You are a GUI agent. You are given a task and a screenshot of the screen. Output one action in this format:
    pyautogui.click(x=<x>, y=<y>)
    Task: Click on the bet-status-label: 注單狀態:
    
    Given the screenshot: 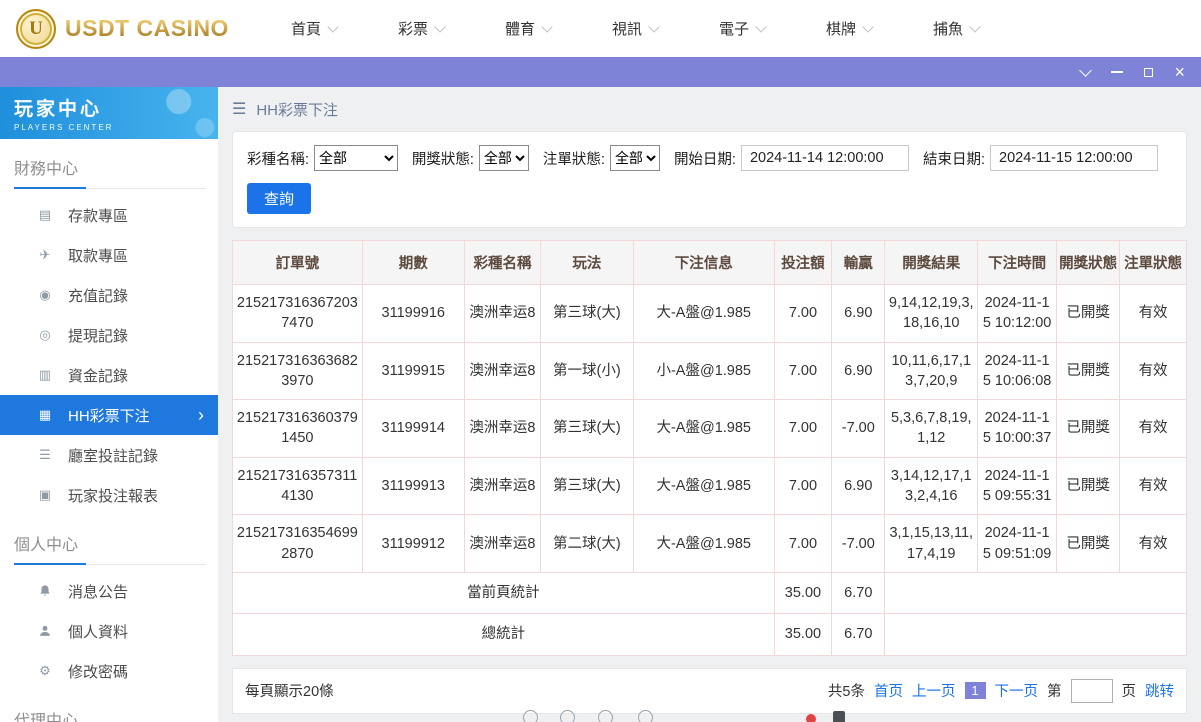 What is the action you would take?
    pyautogui.click(x=573, y=159)
    